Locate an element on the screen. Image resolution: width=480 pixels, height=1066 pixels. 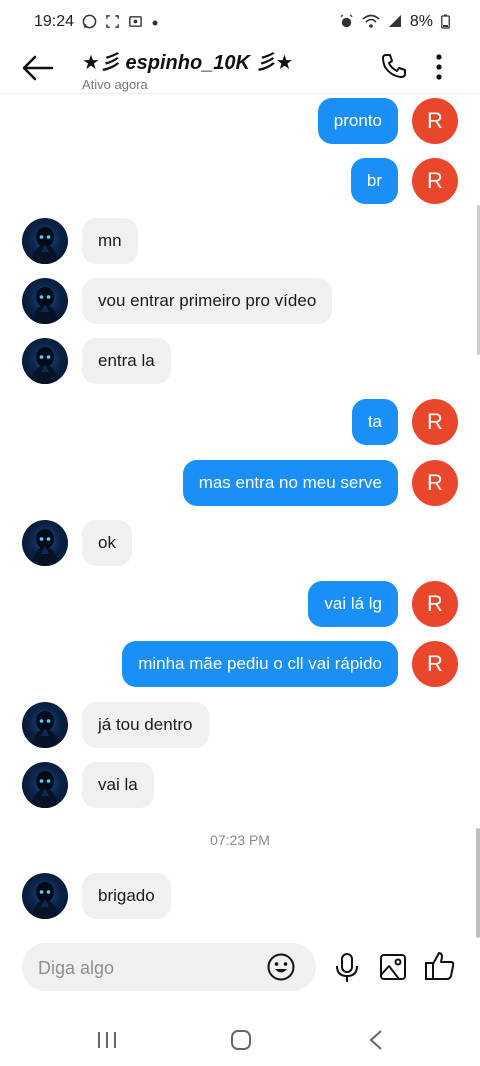
microphone-button is located at coordinates (347, 968).